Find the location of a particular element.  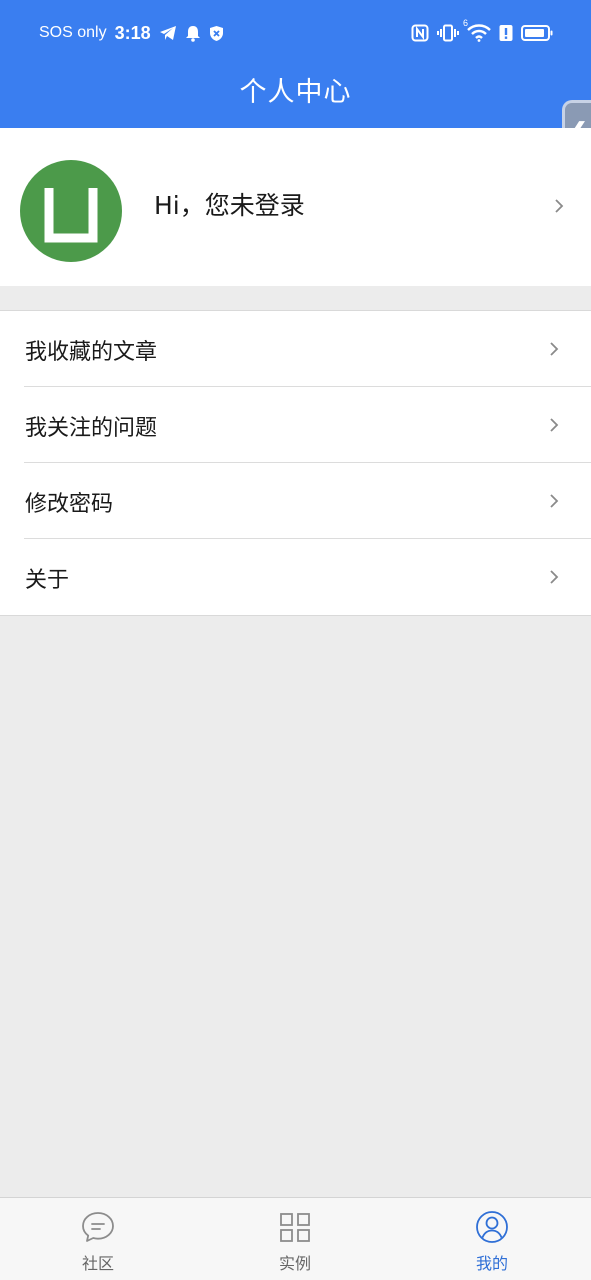

bottom-tab-bar: 社区 实例 我的 is located at coordinates (295, 1238).